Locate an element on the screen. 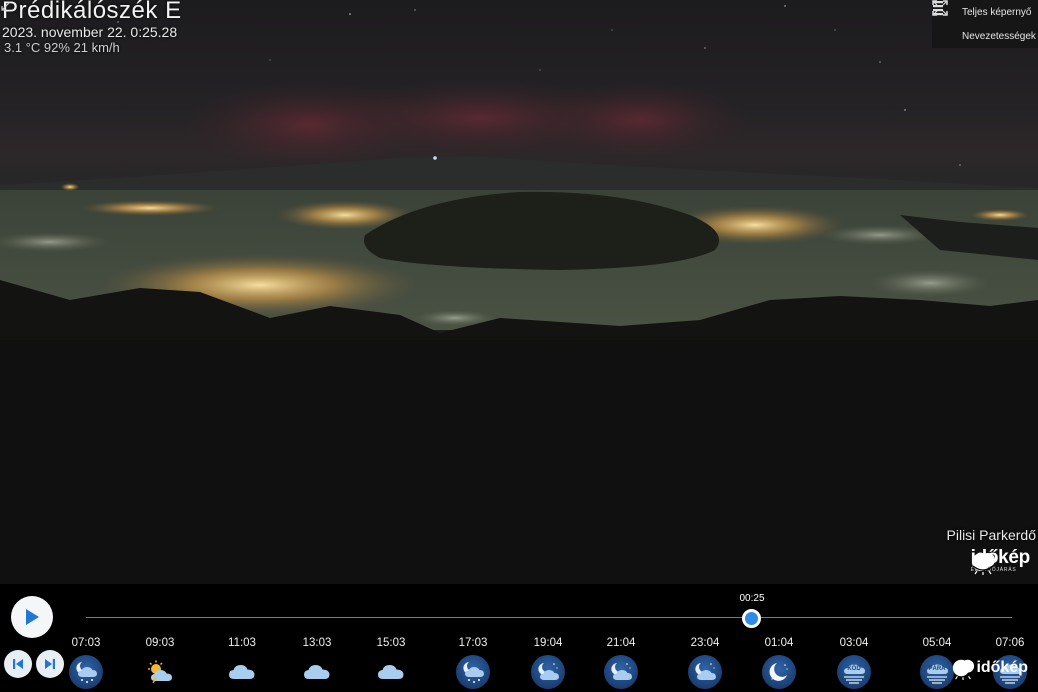 The width and height of the screenshot is (1038, 692). forecast-slot: 19:04 is located at coordinates (548, 663).